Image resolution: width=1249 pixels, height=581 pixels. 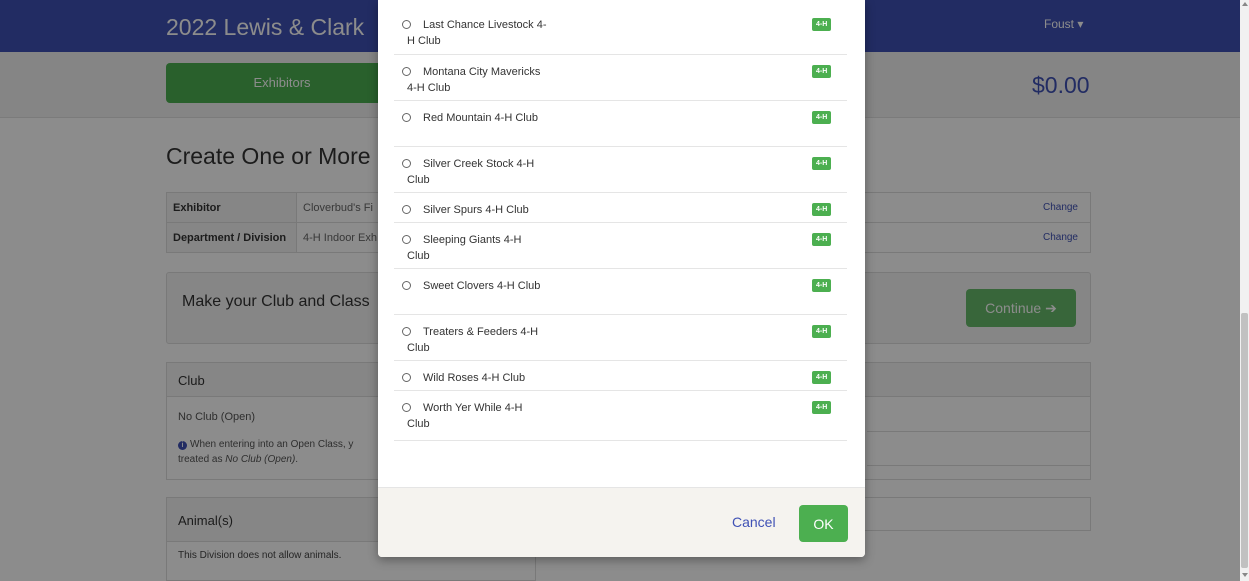 I want to click on club-name: Wild Roses 4-H Club, so click(x=474, y=378).